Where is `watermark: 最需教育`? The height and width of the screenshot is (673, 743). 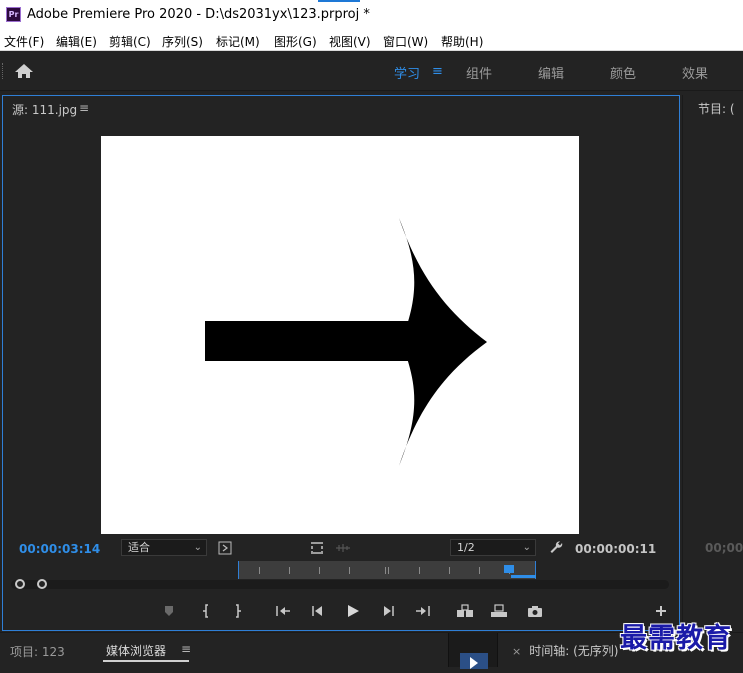 watermark: 最需教育 is located at coordinates (676, 638).